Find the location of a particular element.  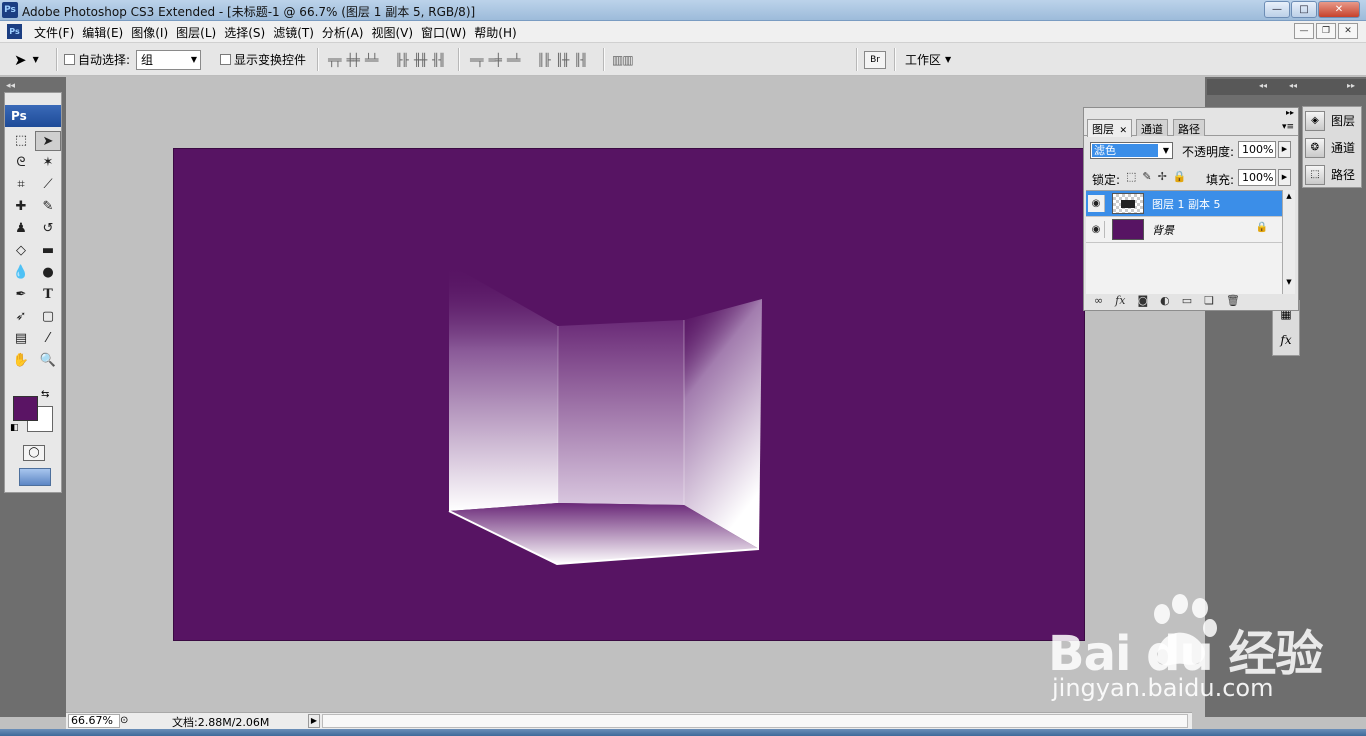

blur-tool-icon: 💧 is located at coordinates (21, 273).